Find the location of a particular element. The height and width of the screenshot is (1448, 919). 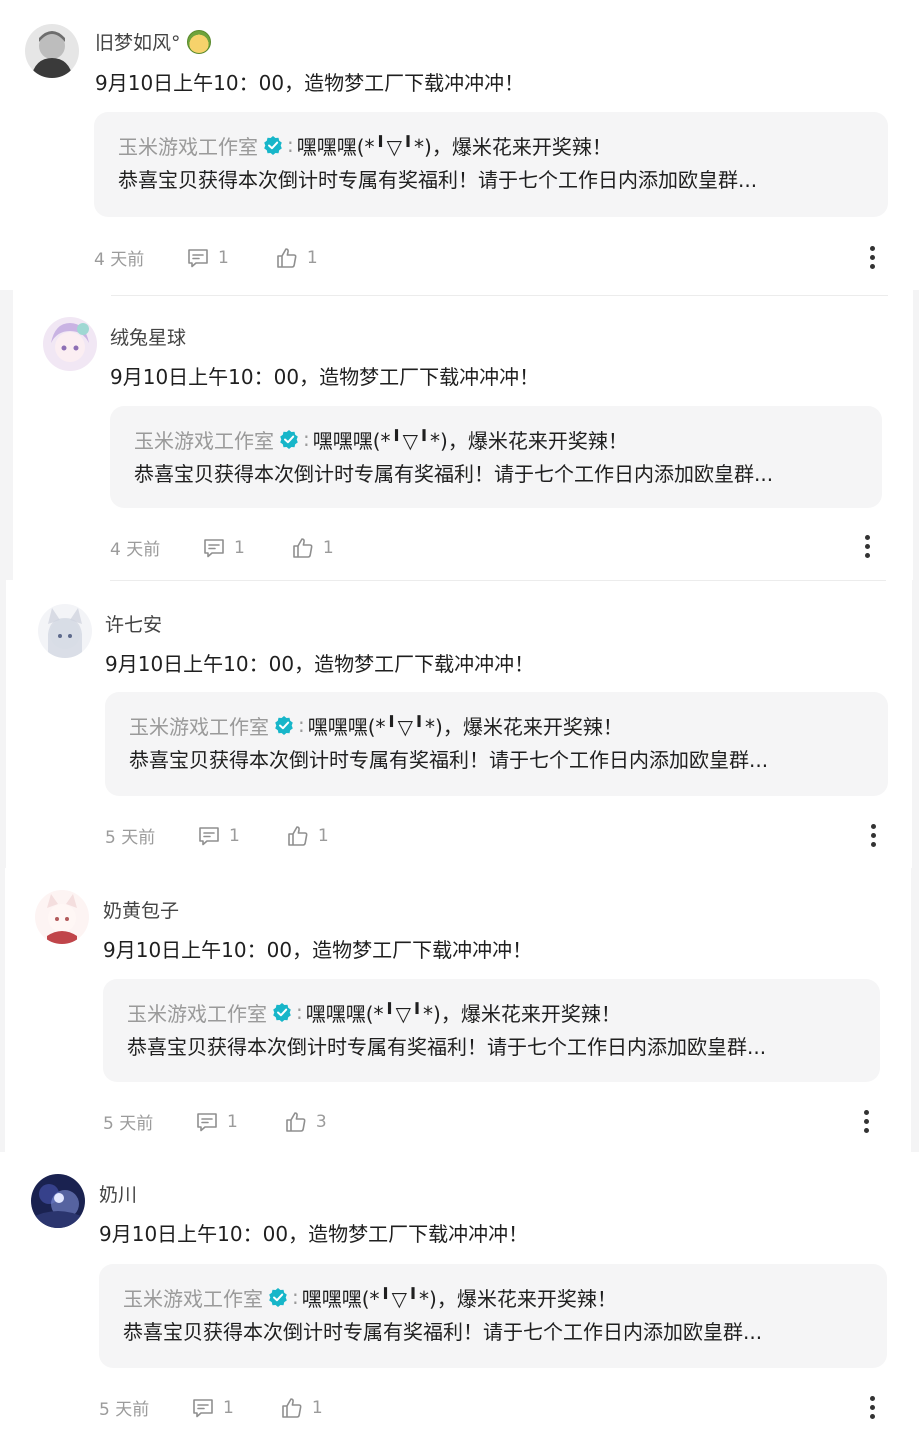

username: 旧梦如风° is located at coordinates (153, 41).